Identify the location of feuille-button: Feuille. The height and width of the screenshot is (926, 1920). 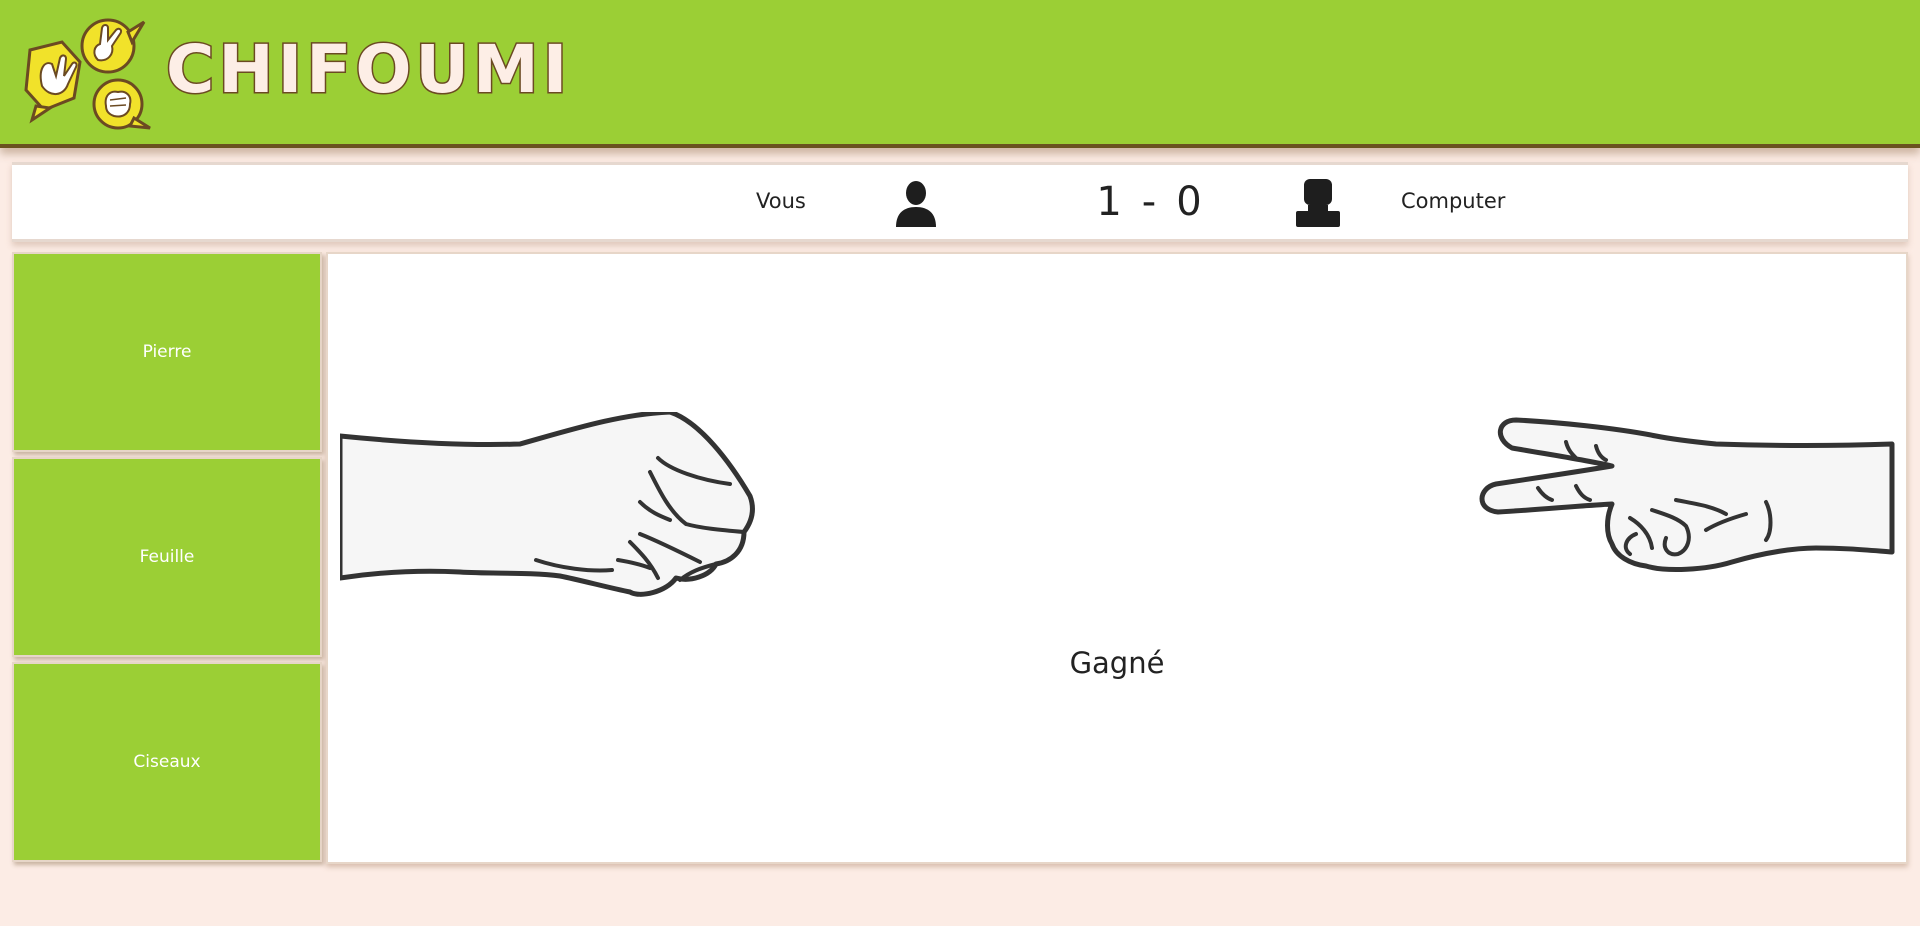
(167, 557).